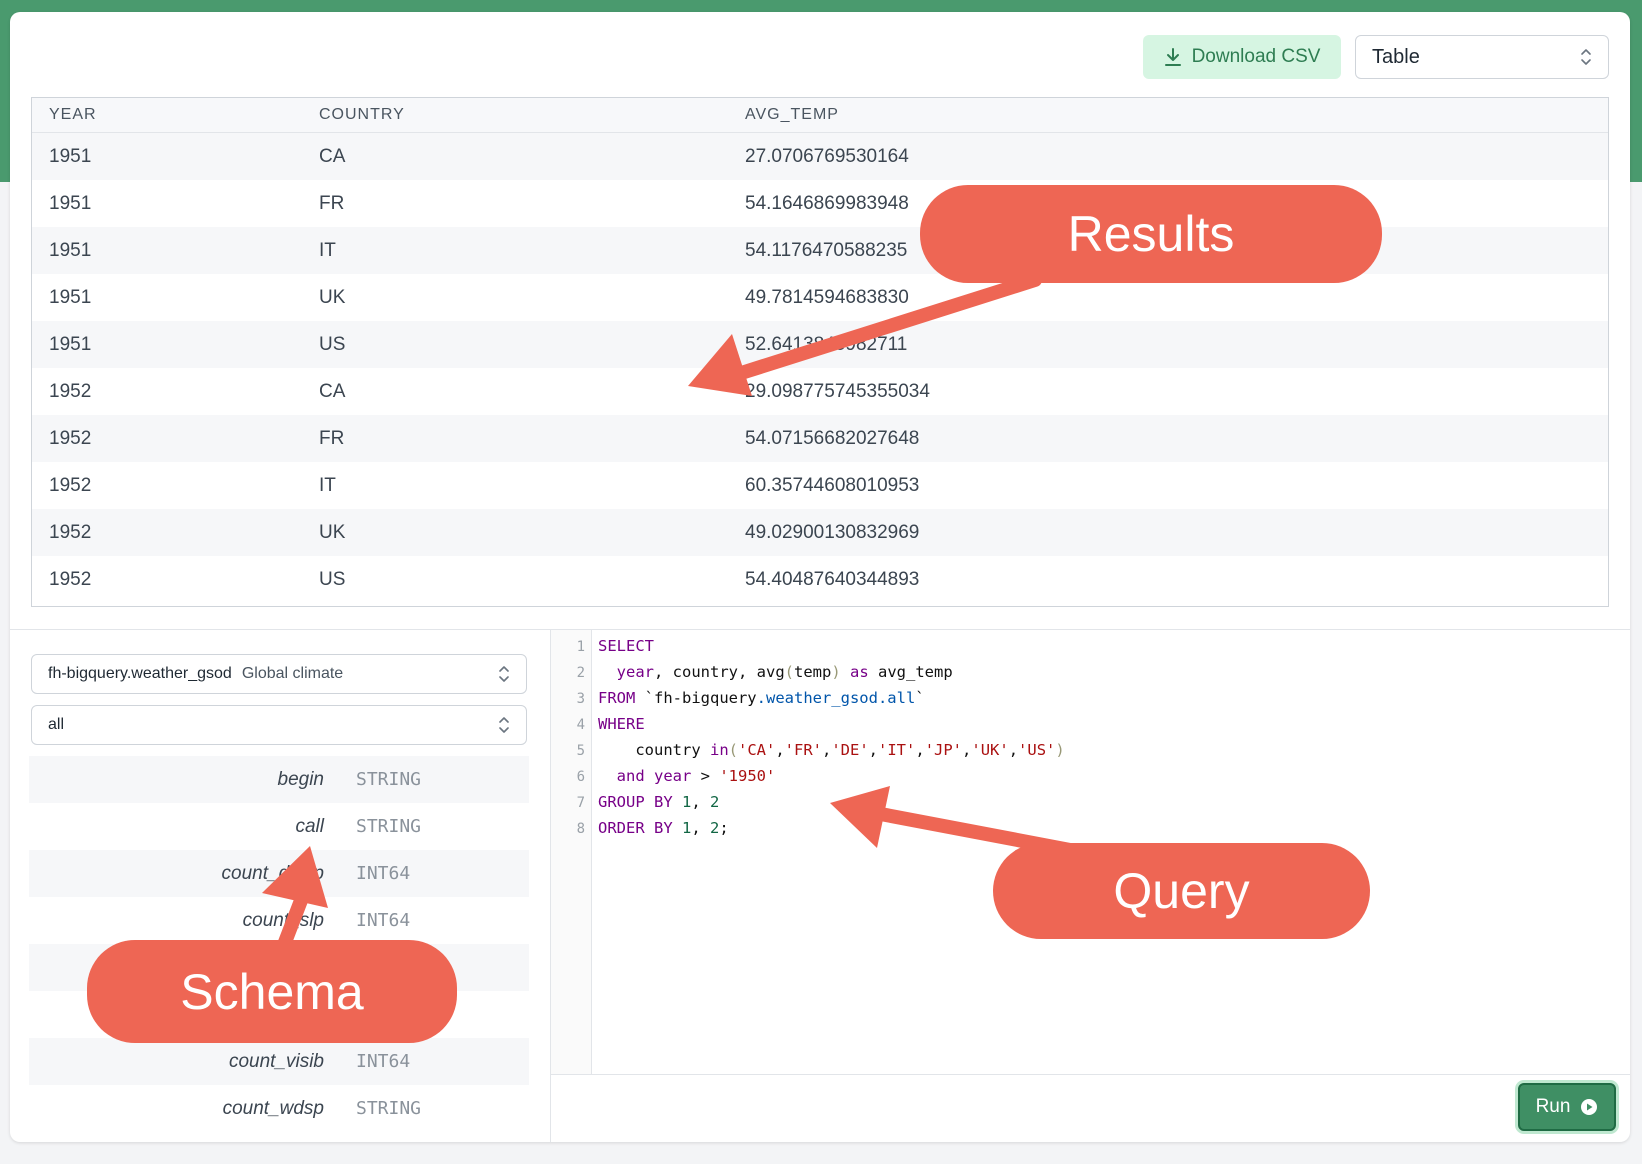 The width and height of the screenshot is (1642, 1164). I want to click on results-arrow-shaft, so click(885, 327).